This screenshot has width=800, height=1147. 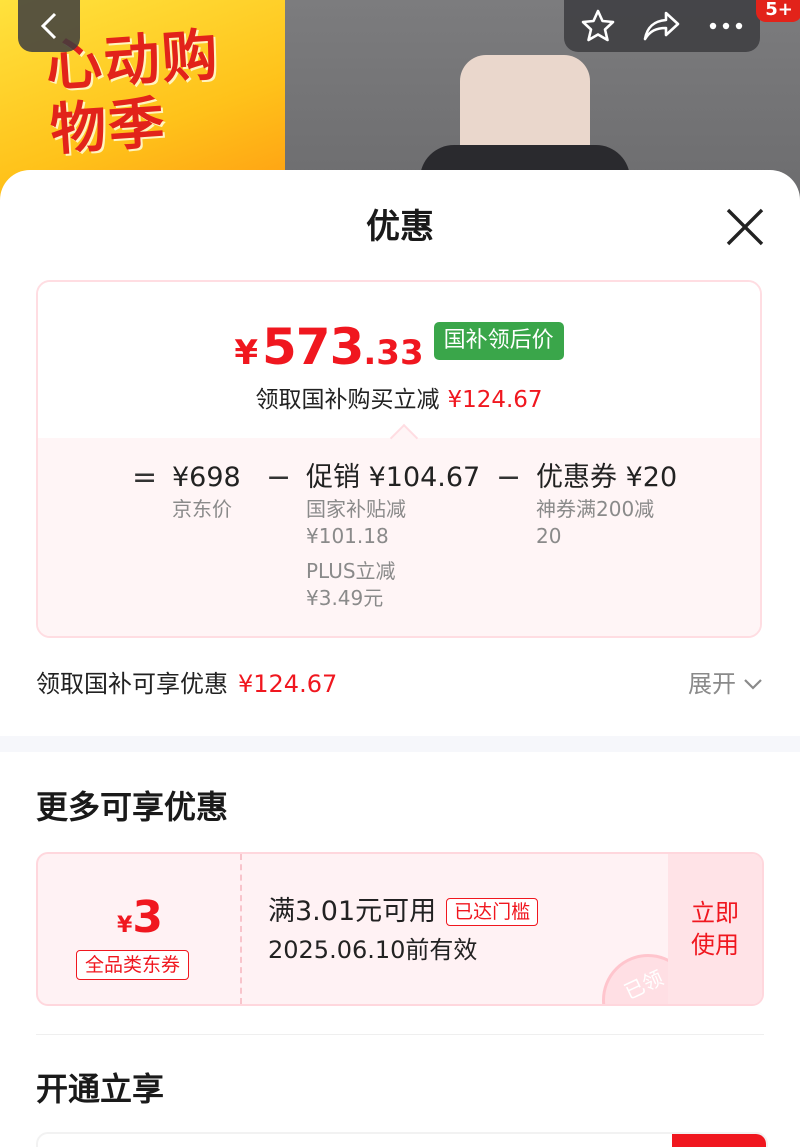 I want to click on back-button, so click(x=49, y=26).